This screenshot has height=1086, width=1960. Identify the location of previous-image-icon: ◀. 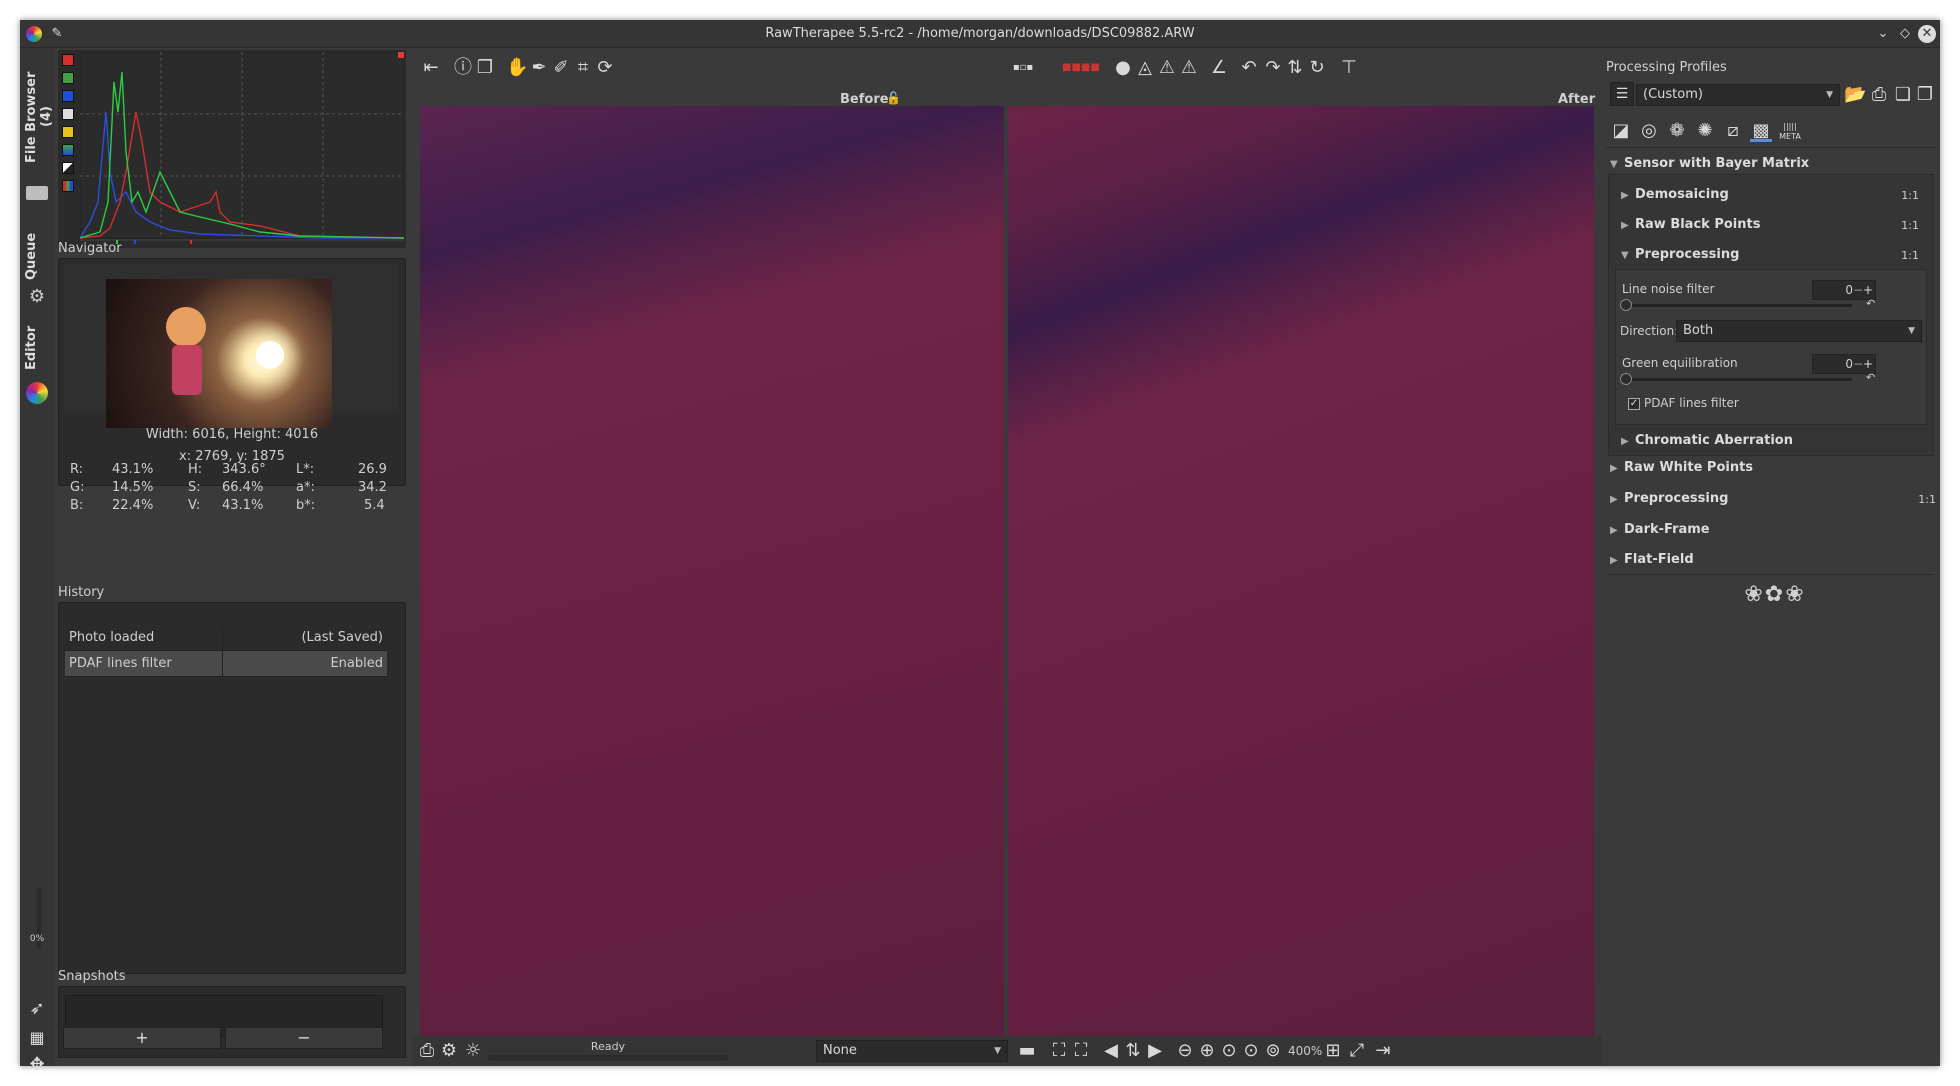
(1111, 1051).